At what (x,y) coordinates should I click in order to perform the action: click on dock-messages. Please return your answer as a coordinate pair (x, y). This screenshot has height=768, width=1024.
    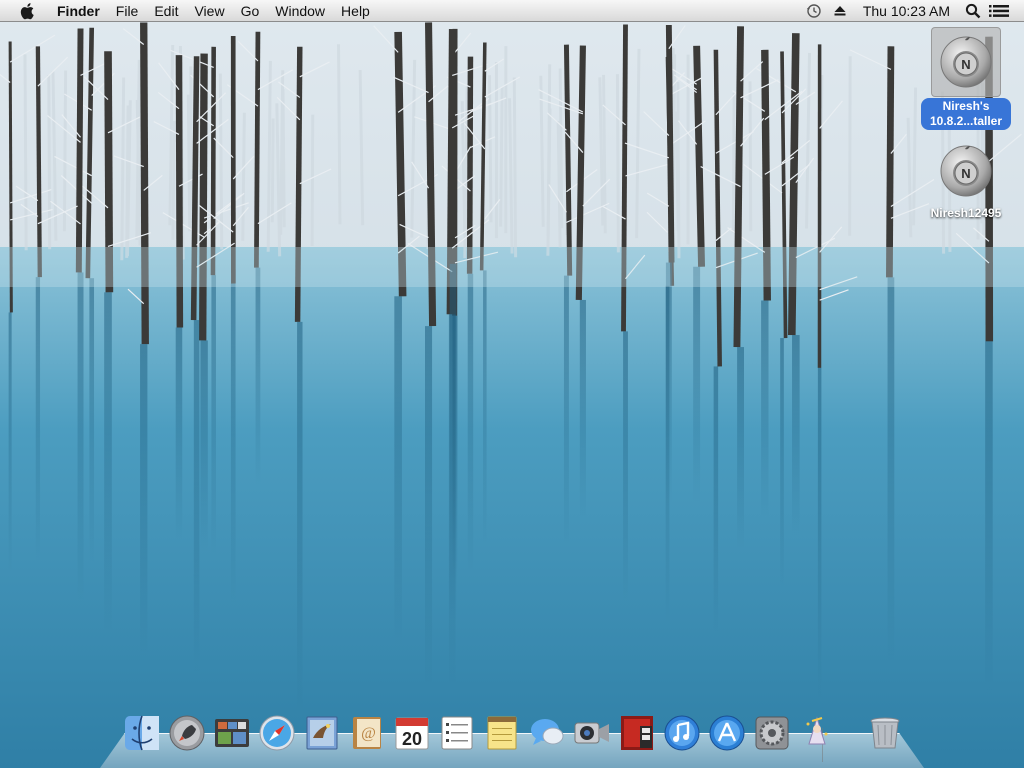
    Looking at the image, I should click on (547, 733).